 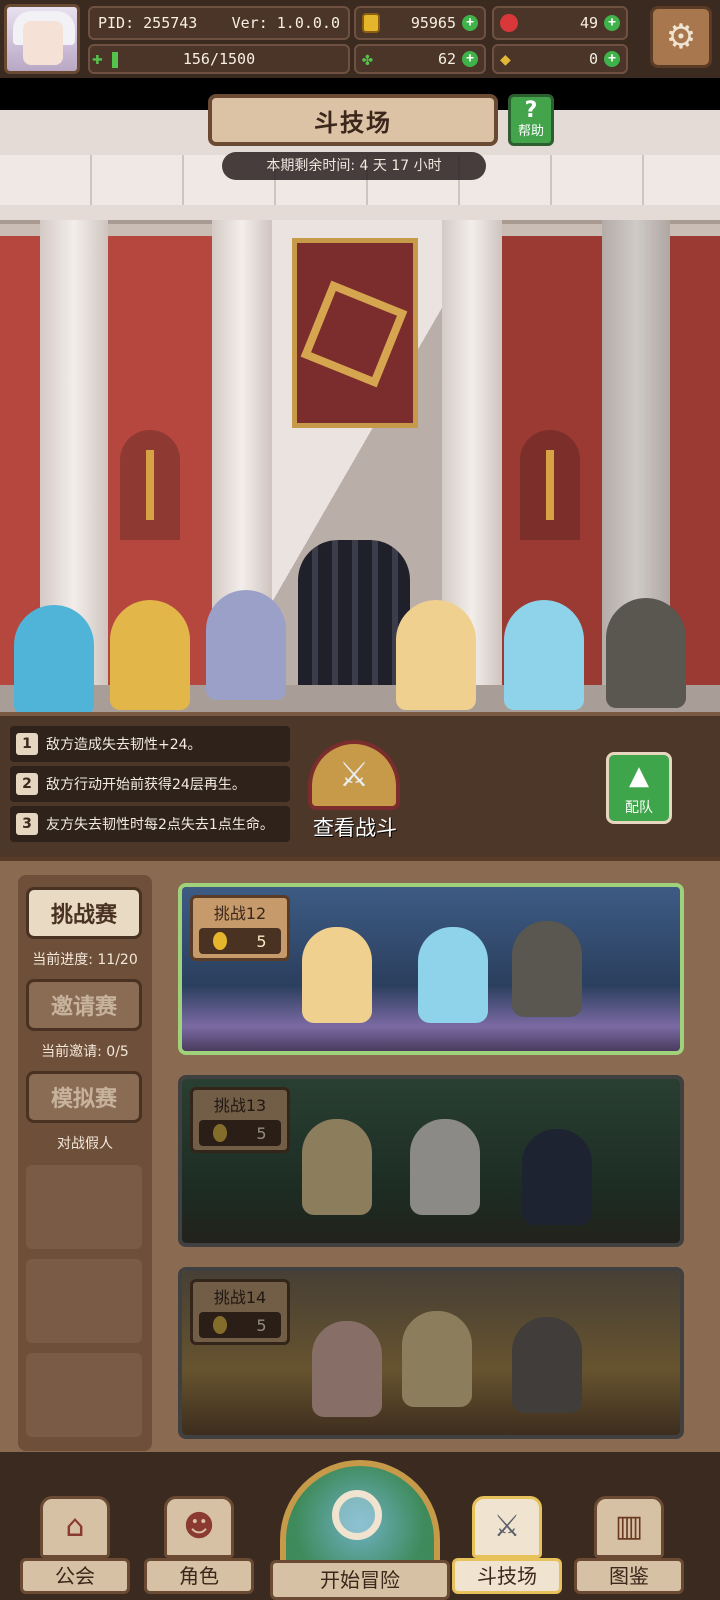 I want to click on modifier-2: 2 敌方行动开始前获得24层再生。, so click(x=150, y=784).